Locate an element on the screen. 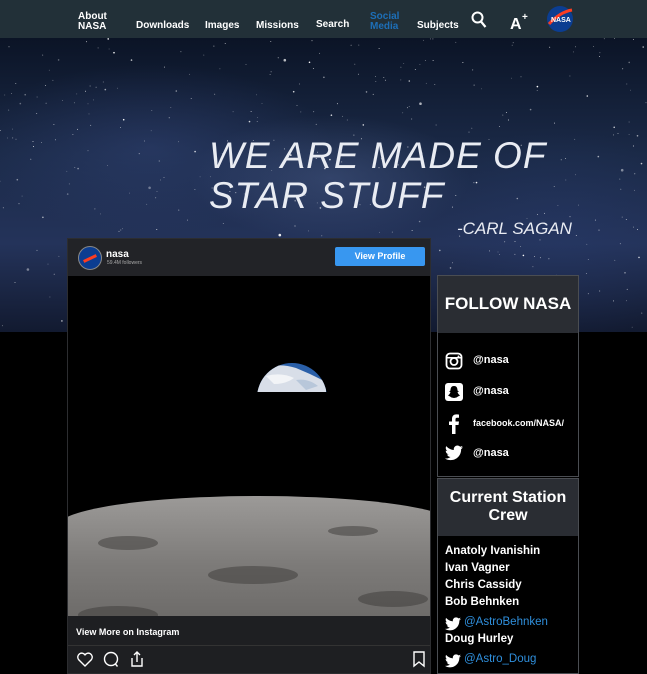  follow-nasa-header: FOLLOW NASA is located at coordinates (508, 304).